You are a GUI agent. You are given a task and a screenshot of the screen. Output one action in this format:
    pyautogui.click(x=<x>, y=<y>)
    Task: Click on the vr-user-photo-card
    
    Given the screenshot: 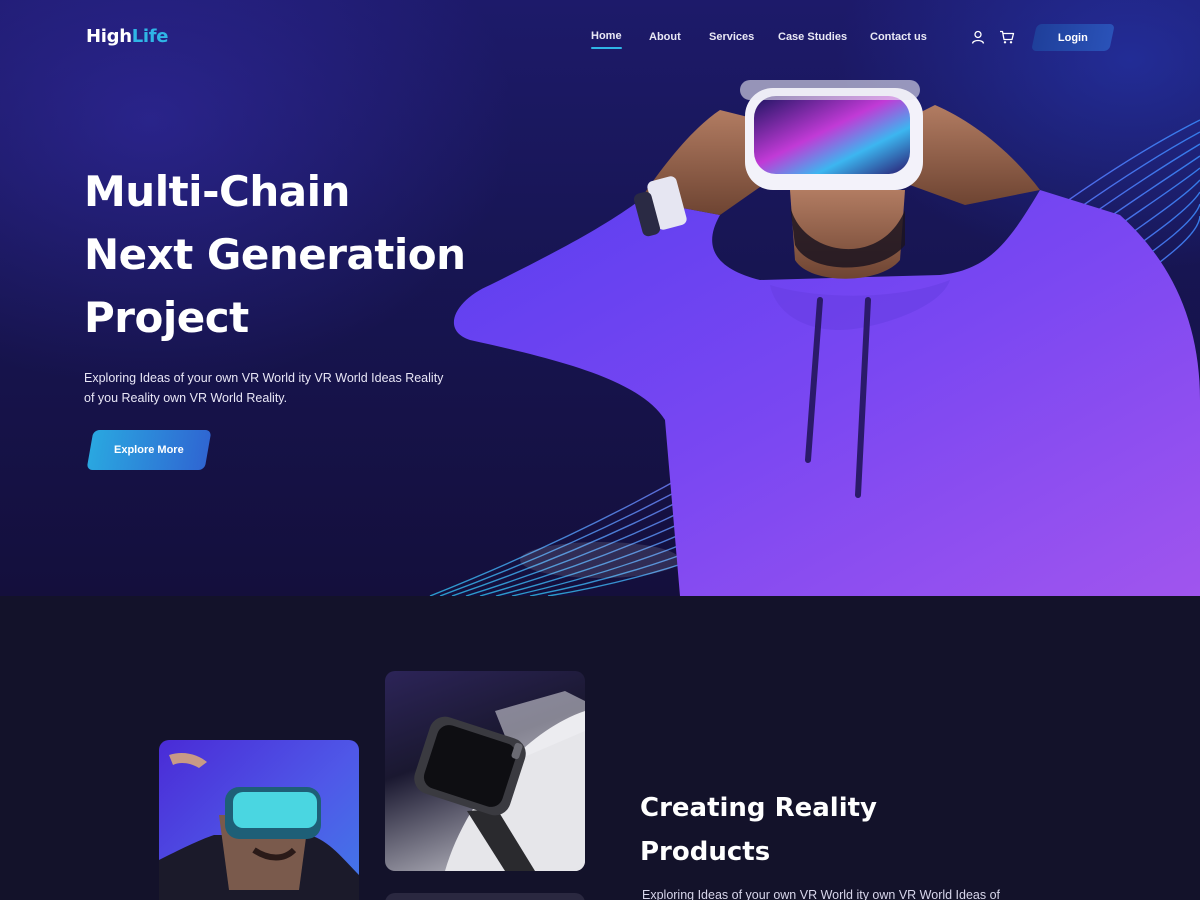 What is the action you would take?
    pyautogui.click(x=259, y=820)
    